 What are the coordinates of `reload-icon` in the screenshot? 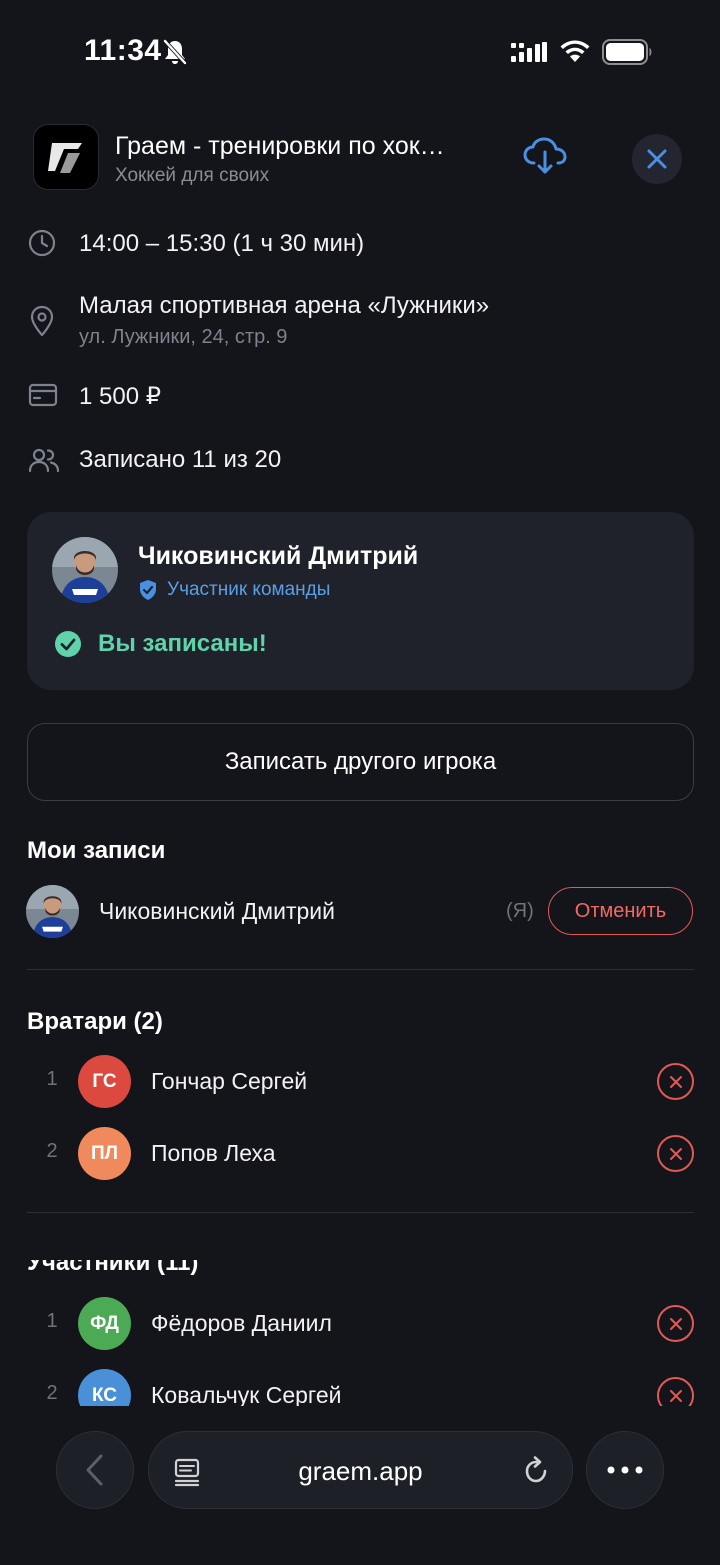 It's located at (536, 1471).